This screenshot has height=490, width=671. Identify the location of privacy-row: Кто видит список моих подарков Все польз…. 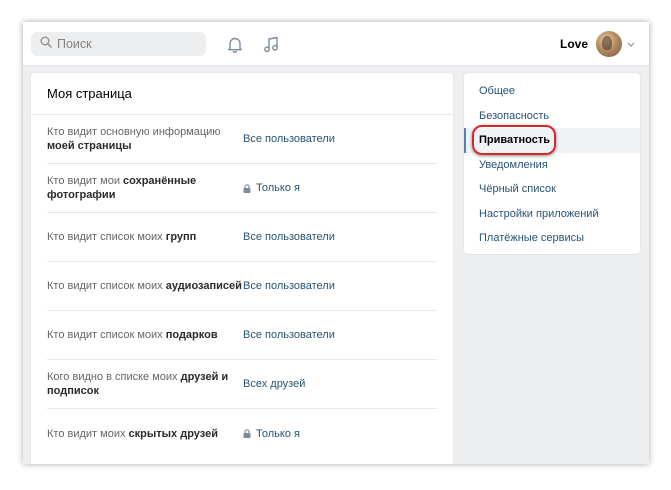
(242, 335).